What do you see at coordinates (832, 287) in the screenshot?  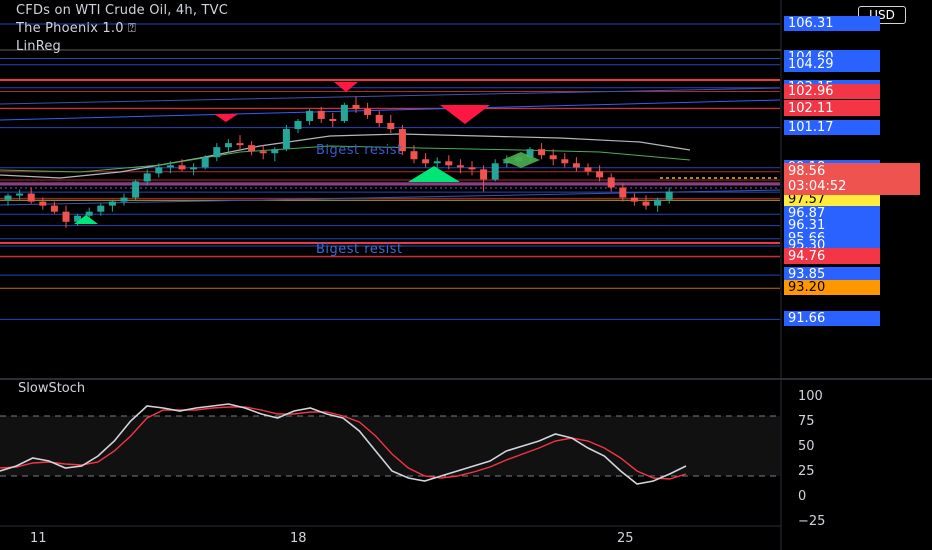 I see `price-label: 93.20` at bounding box center [832, 287].